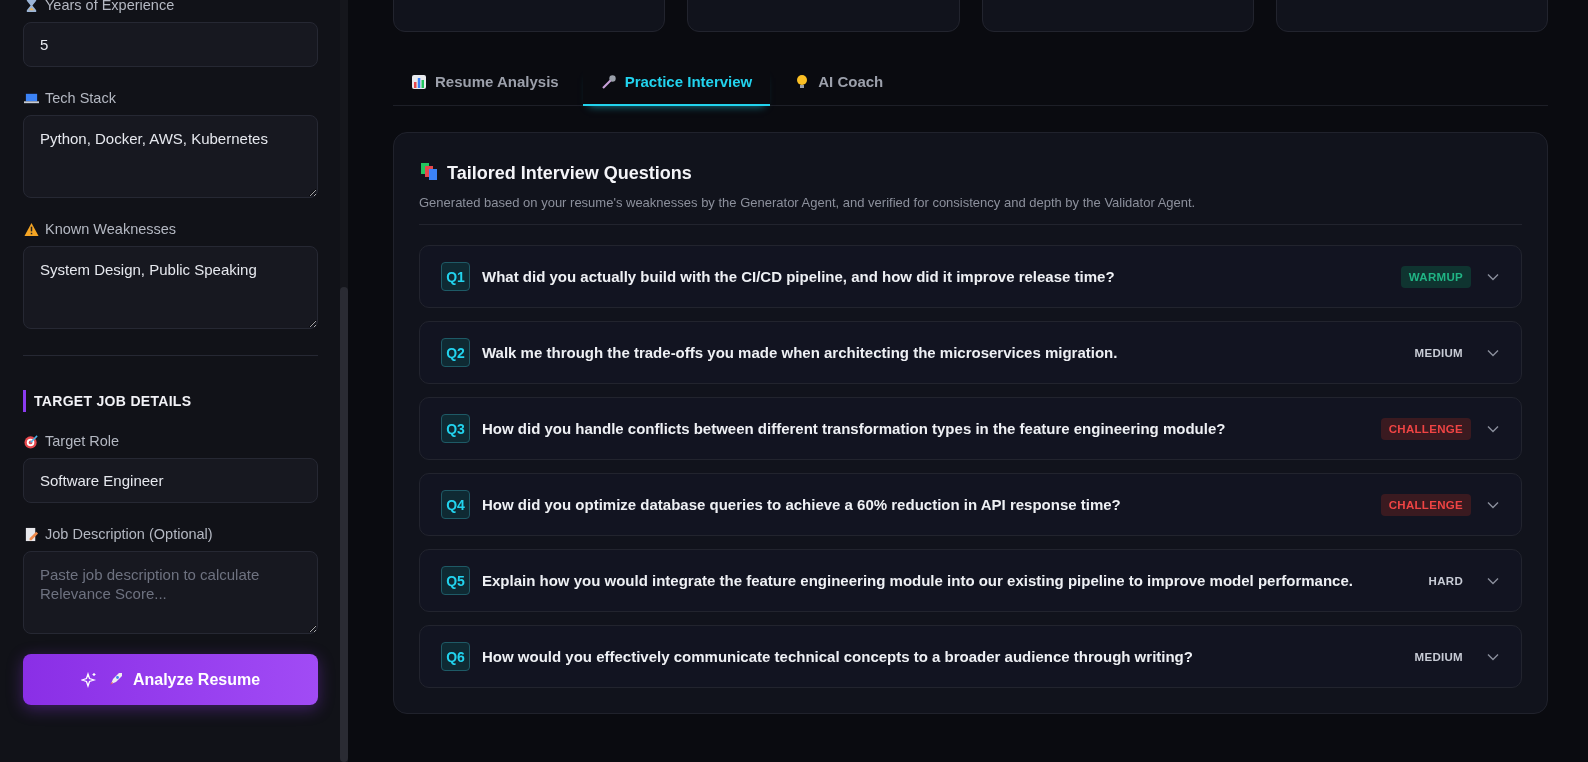 The width and height of the screenshot is (1588, 762). I want to click on panel-title: Tailored Interview Questions, so click(569, 173).